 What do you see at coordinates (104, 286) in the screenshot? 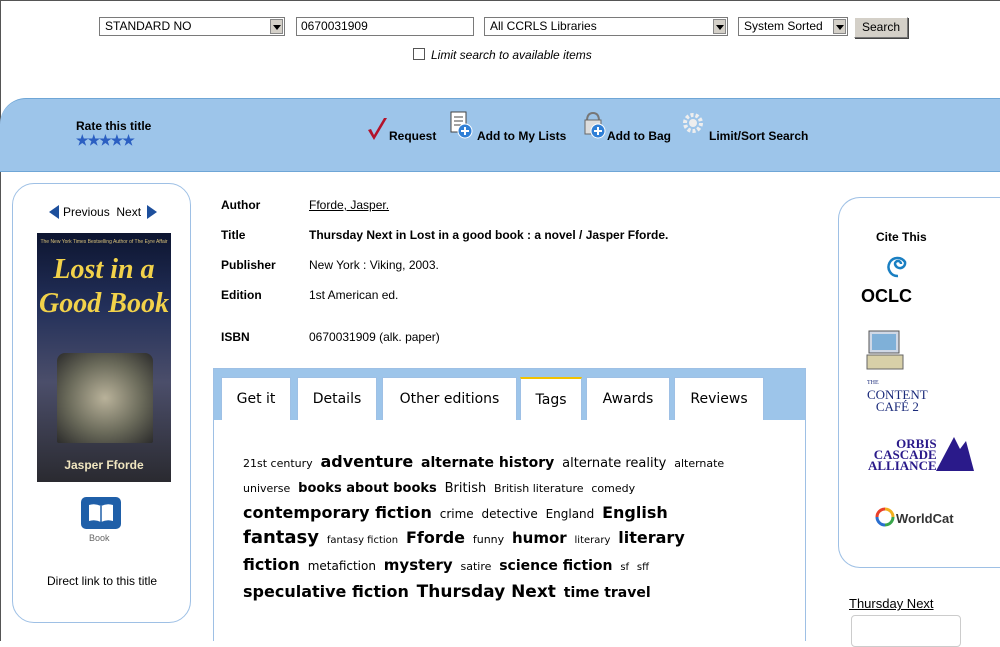
I see `cover-title: Lost in a Good Book` at bounding box center [104, 286].